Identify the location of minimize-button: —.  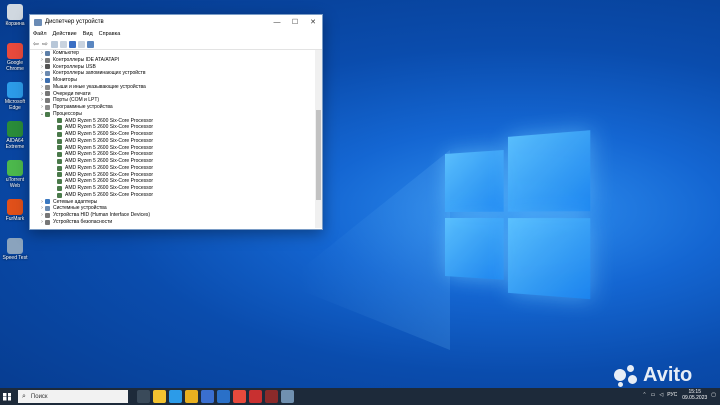
(277, 22).